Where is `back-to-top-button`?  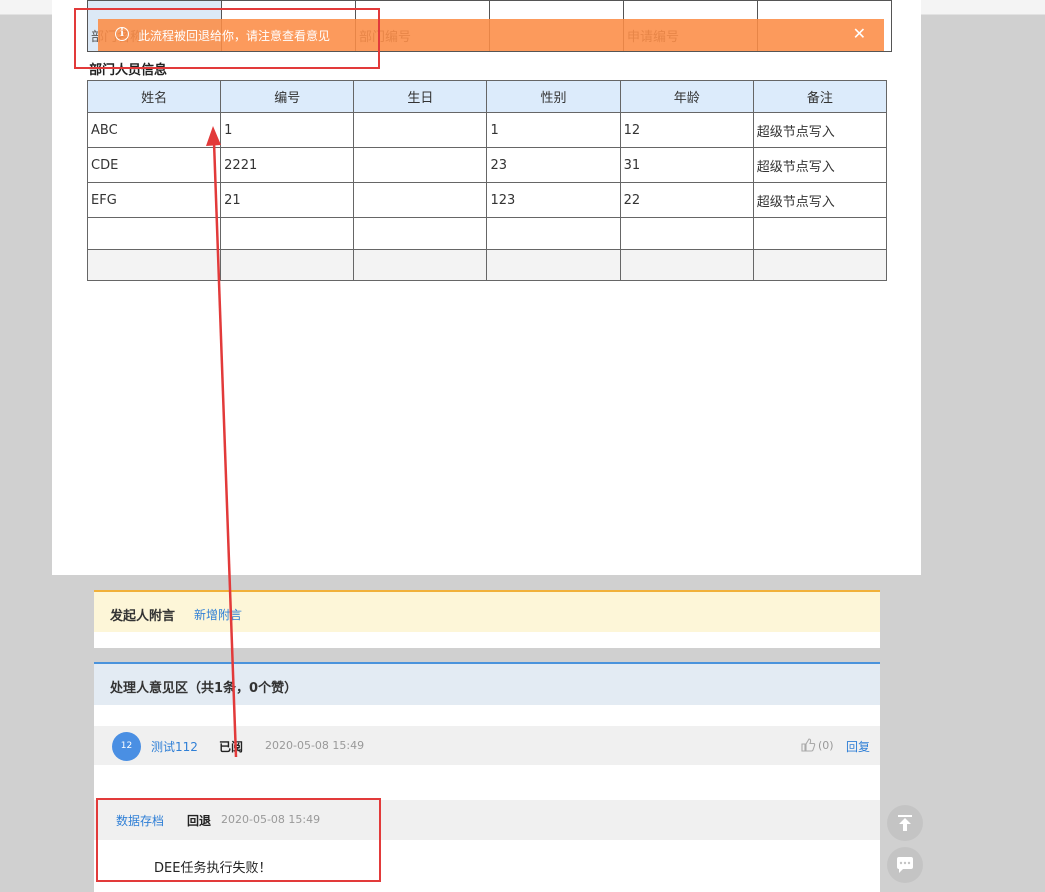
back-to-top-button is located at coordinates (905, 823).